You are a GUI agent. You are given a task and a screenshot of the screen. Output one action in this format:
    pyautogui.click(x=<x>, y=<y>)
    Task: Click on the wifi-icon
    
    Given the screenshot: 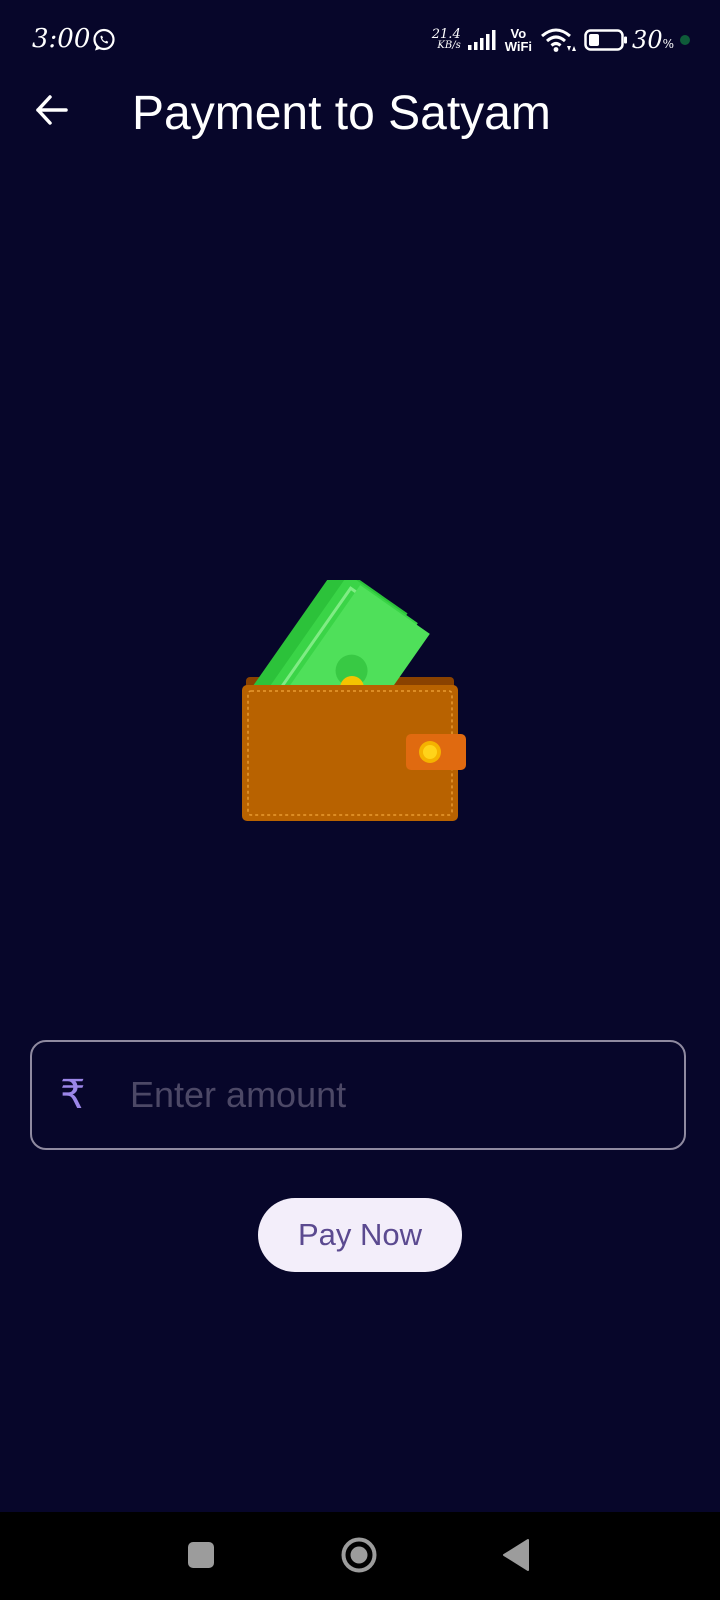 What is the action you would take?
    pyautogui.click(x=559, y=40)
    